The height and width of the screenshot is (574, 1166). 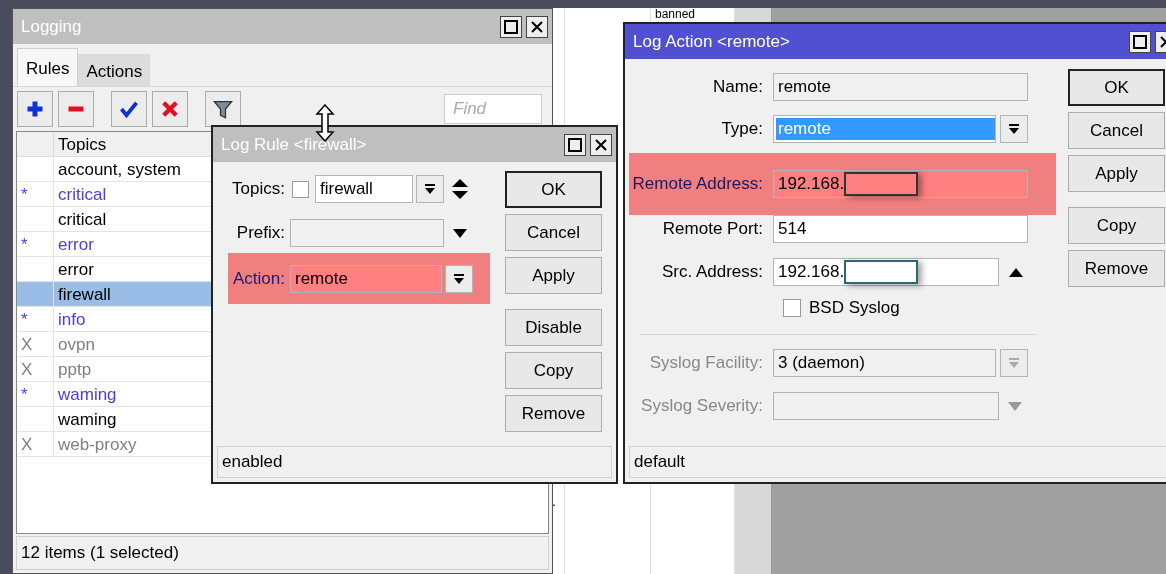 What do you see at coordinates (282, 553) in the screenshot?
I see `status-bar: 12 items (1 selected)` at bounding box center [282, 553].